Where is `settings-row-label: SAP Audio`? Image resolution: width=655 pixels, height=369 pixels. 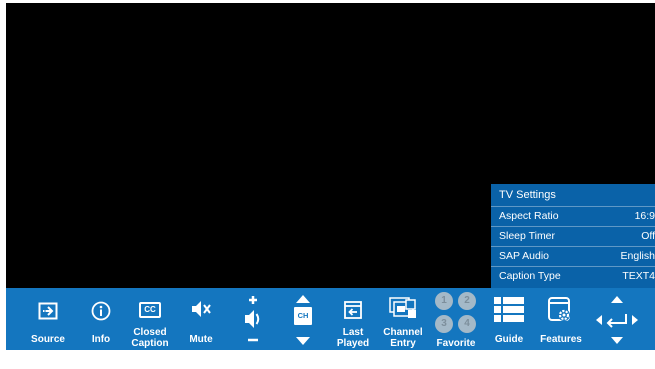 settings-row-label: SAP Audio is located at coordinates (524, 256).